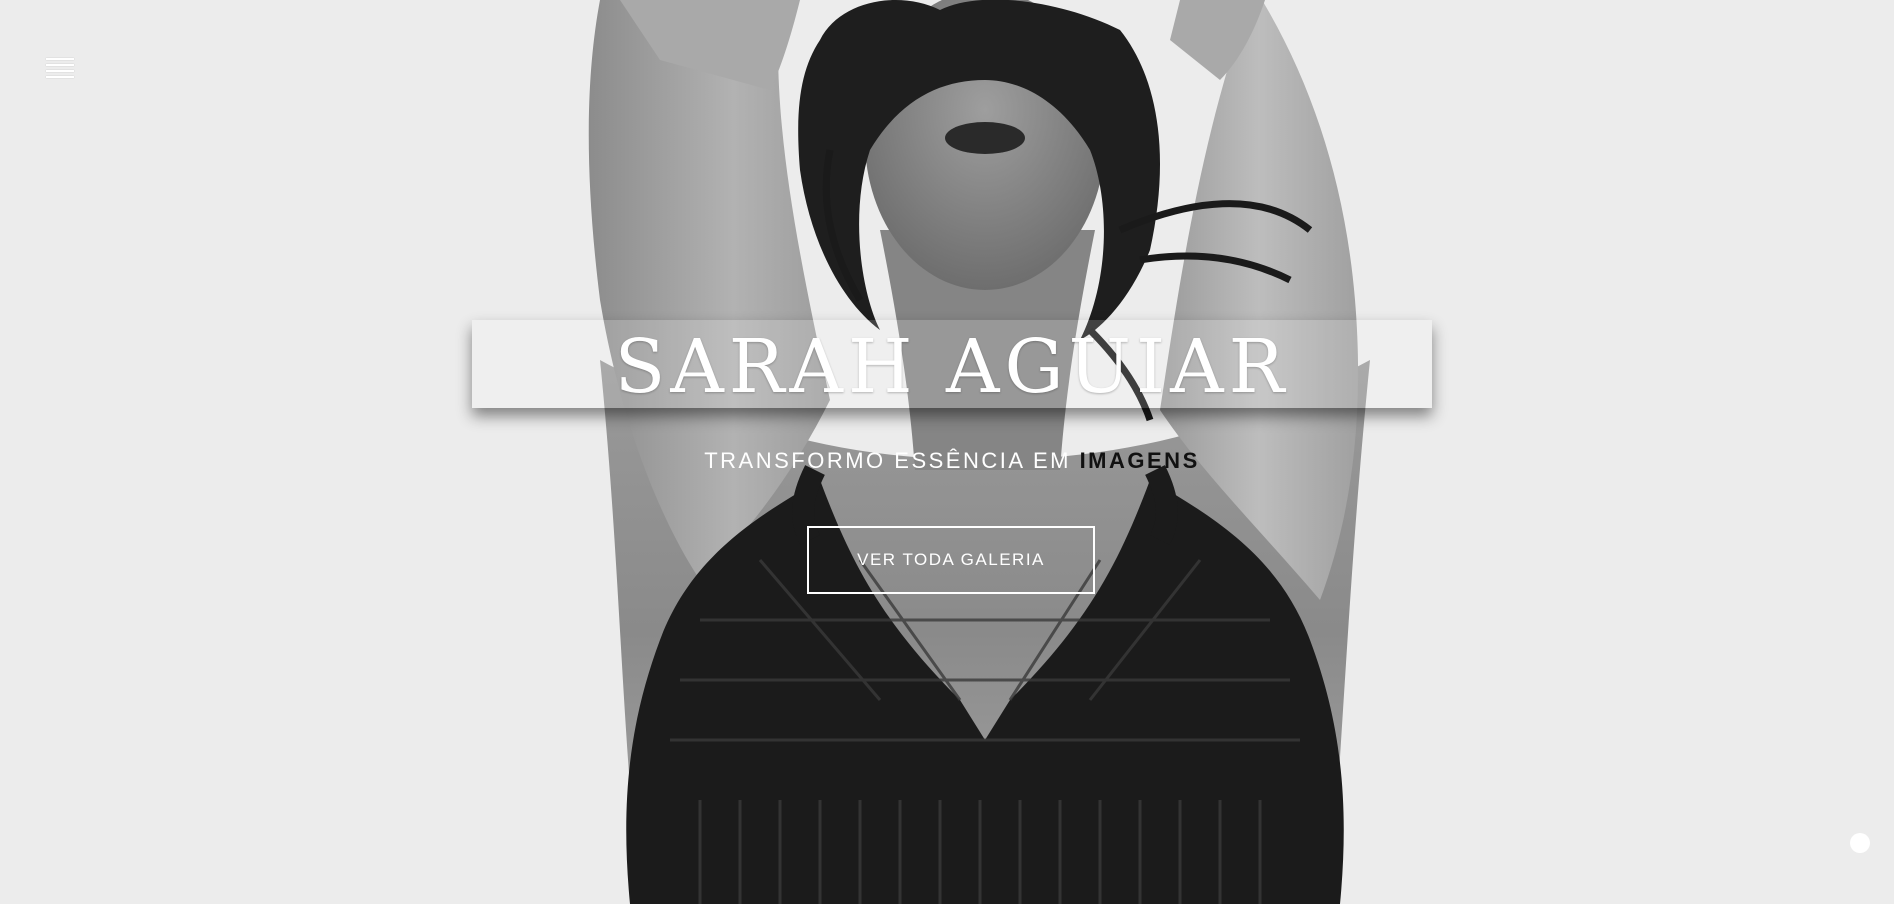  What do you see at coordinates (985, 138) in the screenshot?
I see `lips-shape` at bounding box center [985, 138].